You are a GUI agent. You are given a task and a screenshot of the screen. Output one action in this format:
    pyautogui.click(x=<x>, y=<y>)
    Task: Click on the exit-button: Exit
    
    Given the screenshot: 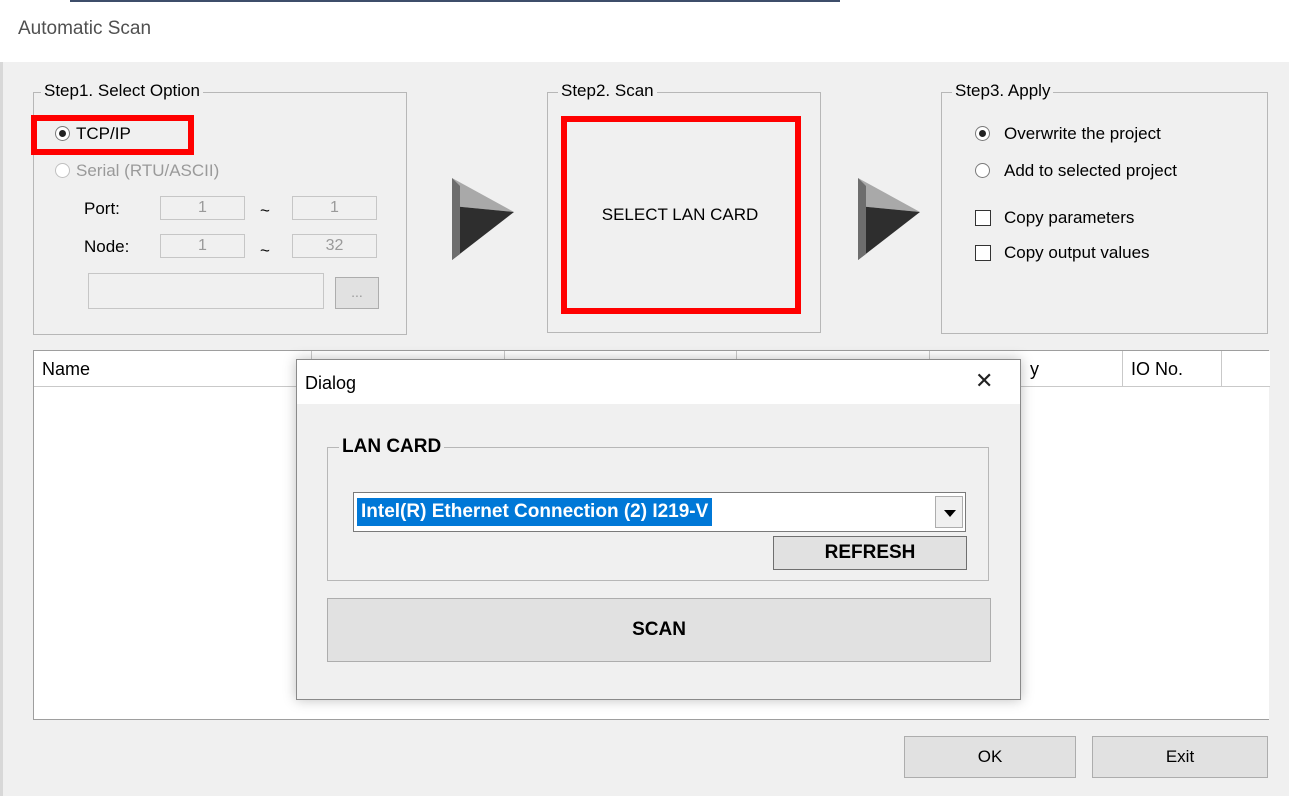 What is the action you would take?
    pyautogui.click(x=1180, y=757)
    